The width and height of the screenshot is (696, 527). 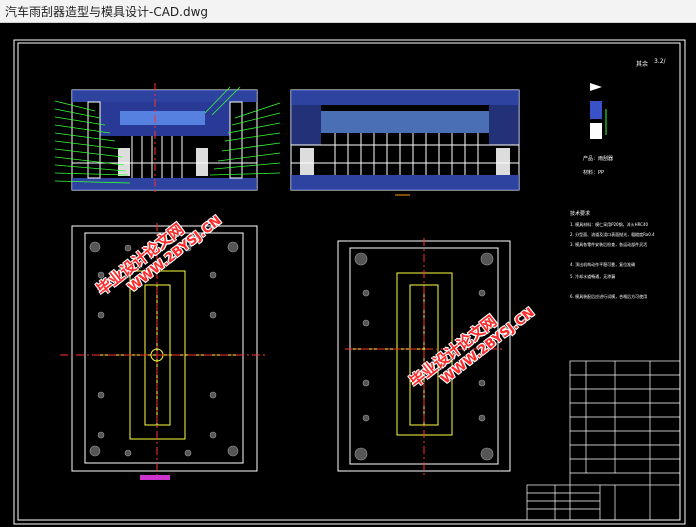 What do you see at coordinates (580, 213) in the screenshot?
I see `tech-req-heading: 技术要求` at bounding box center [580, 213].